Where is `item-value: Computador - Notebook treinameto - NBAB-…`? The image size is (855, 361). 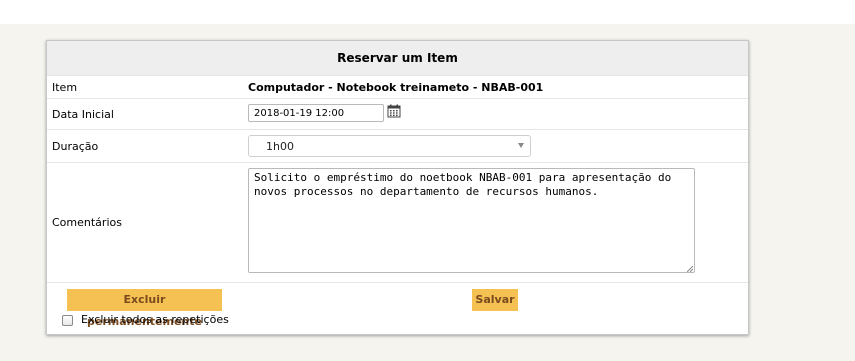
item-value: Computador - Notebook treinameto - NBAB-… is located at coordinates (396, 87).